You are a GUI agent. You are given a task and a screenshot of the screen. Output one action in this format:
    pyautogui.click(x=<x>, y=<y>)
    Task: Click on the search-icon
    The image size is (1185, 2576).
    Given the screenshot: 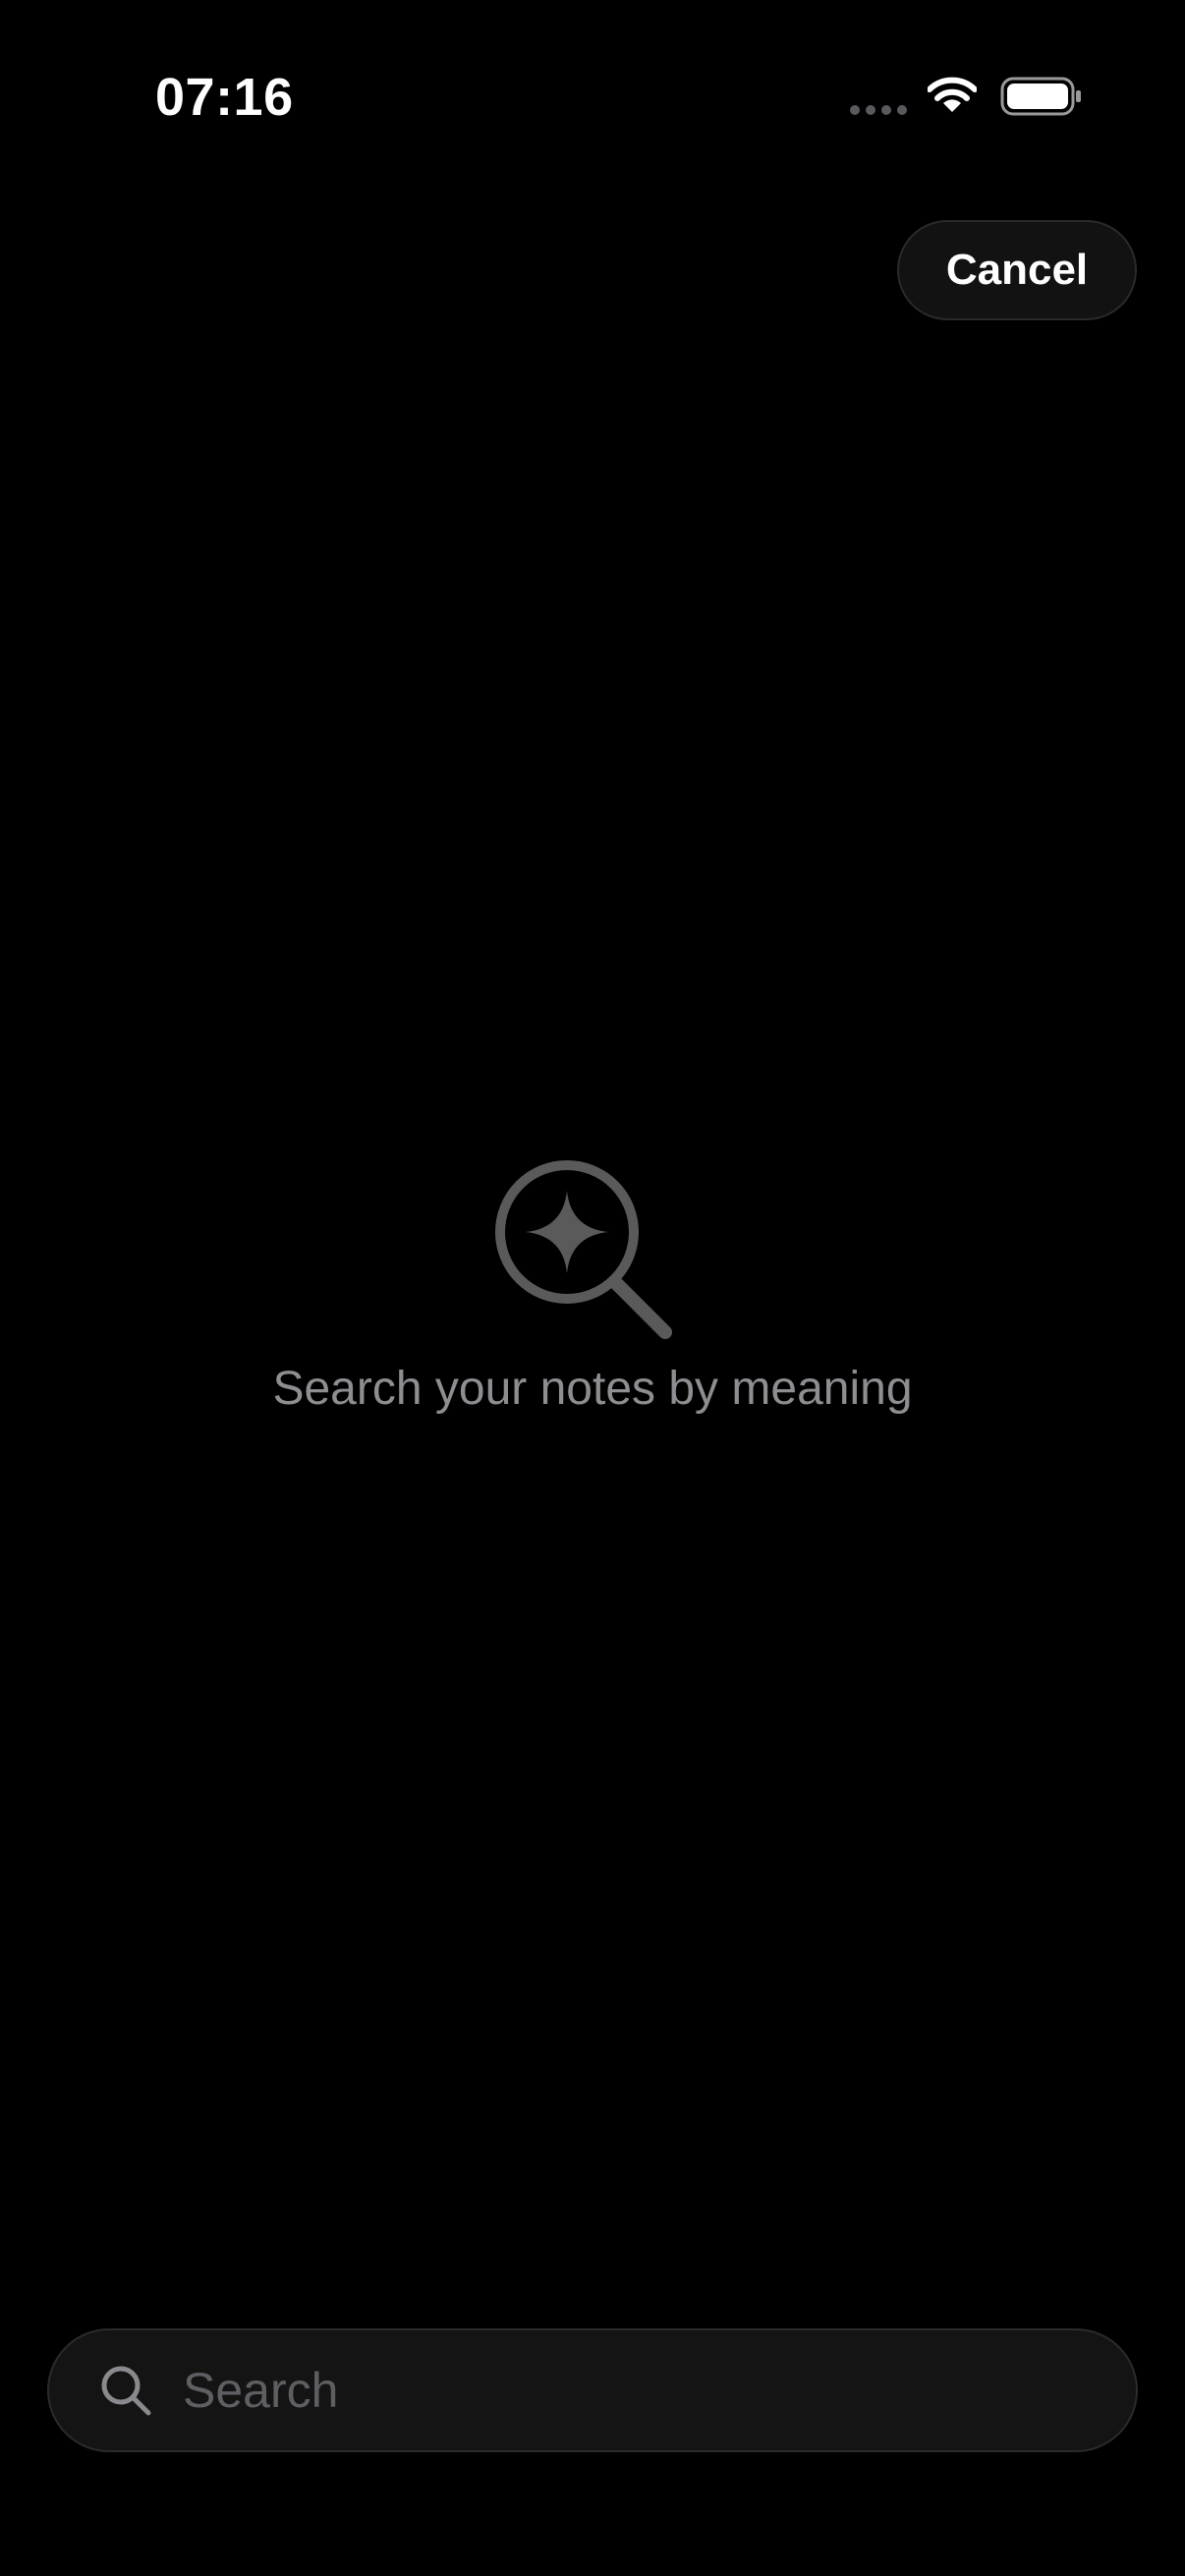 What is the action you would take?
    pyautogui.click(x=126, y=2391)
    